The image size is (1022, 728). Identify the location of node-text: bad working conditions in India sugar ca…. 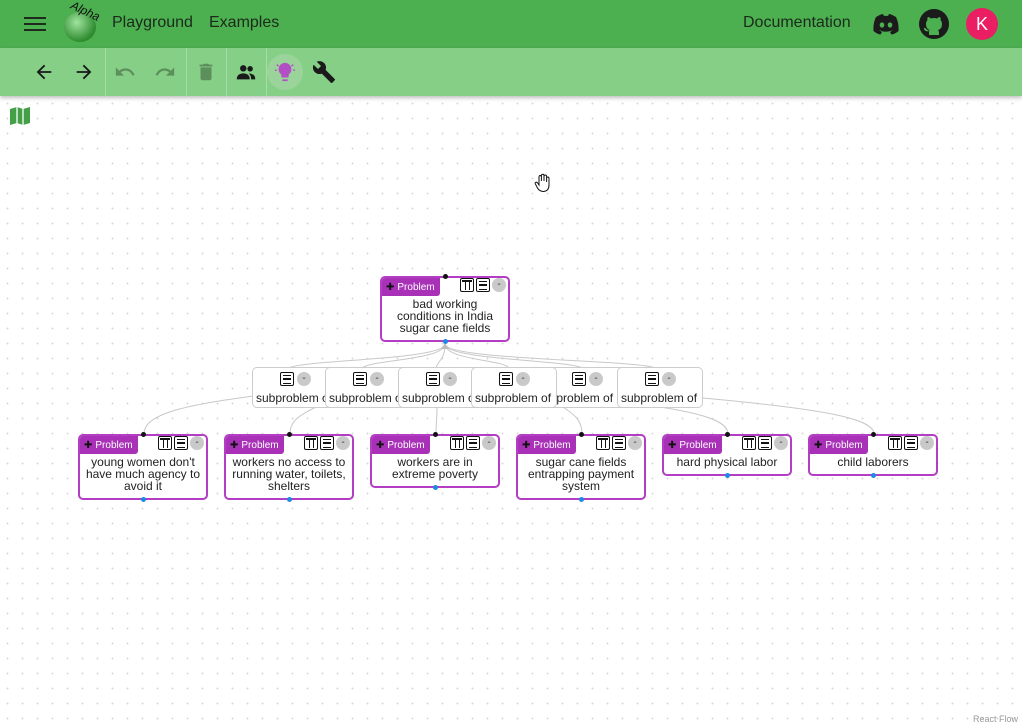
(445, 318).